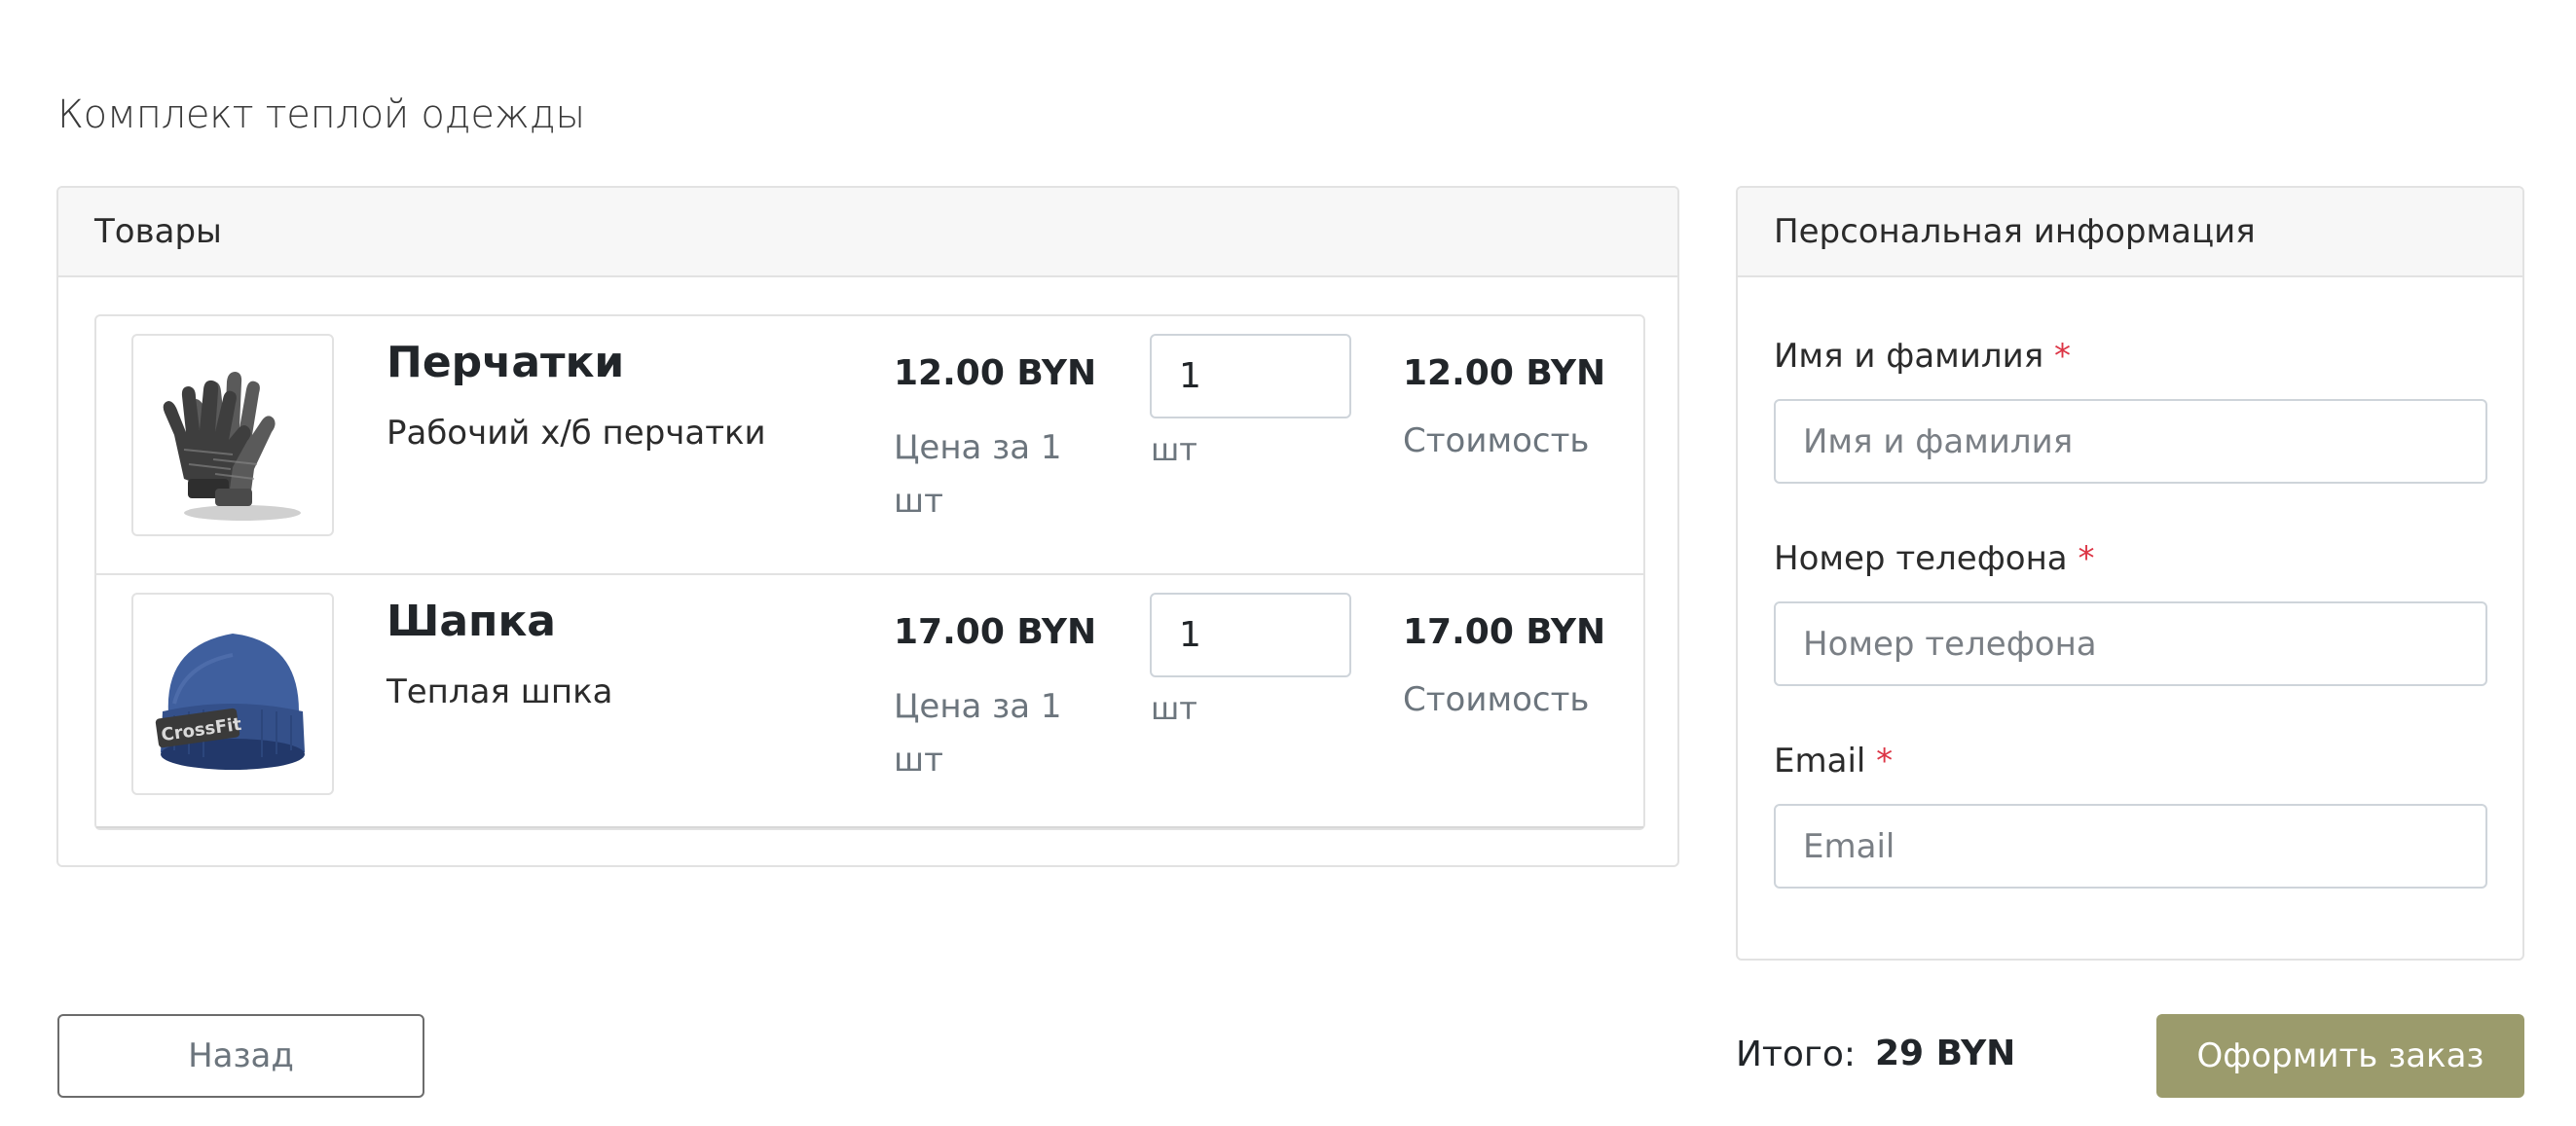  What do you see at coordinates (2130, 232) in the screenshot?
I see `personal-info-card-header: Персональная информация` at bounding box center [2130, 232].